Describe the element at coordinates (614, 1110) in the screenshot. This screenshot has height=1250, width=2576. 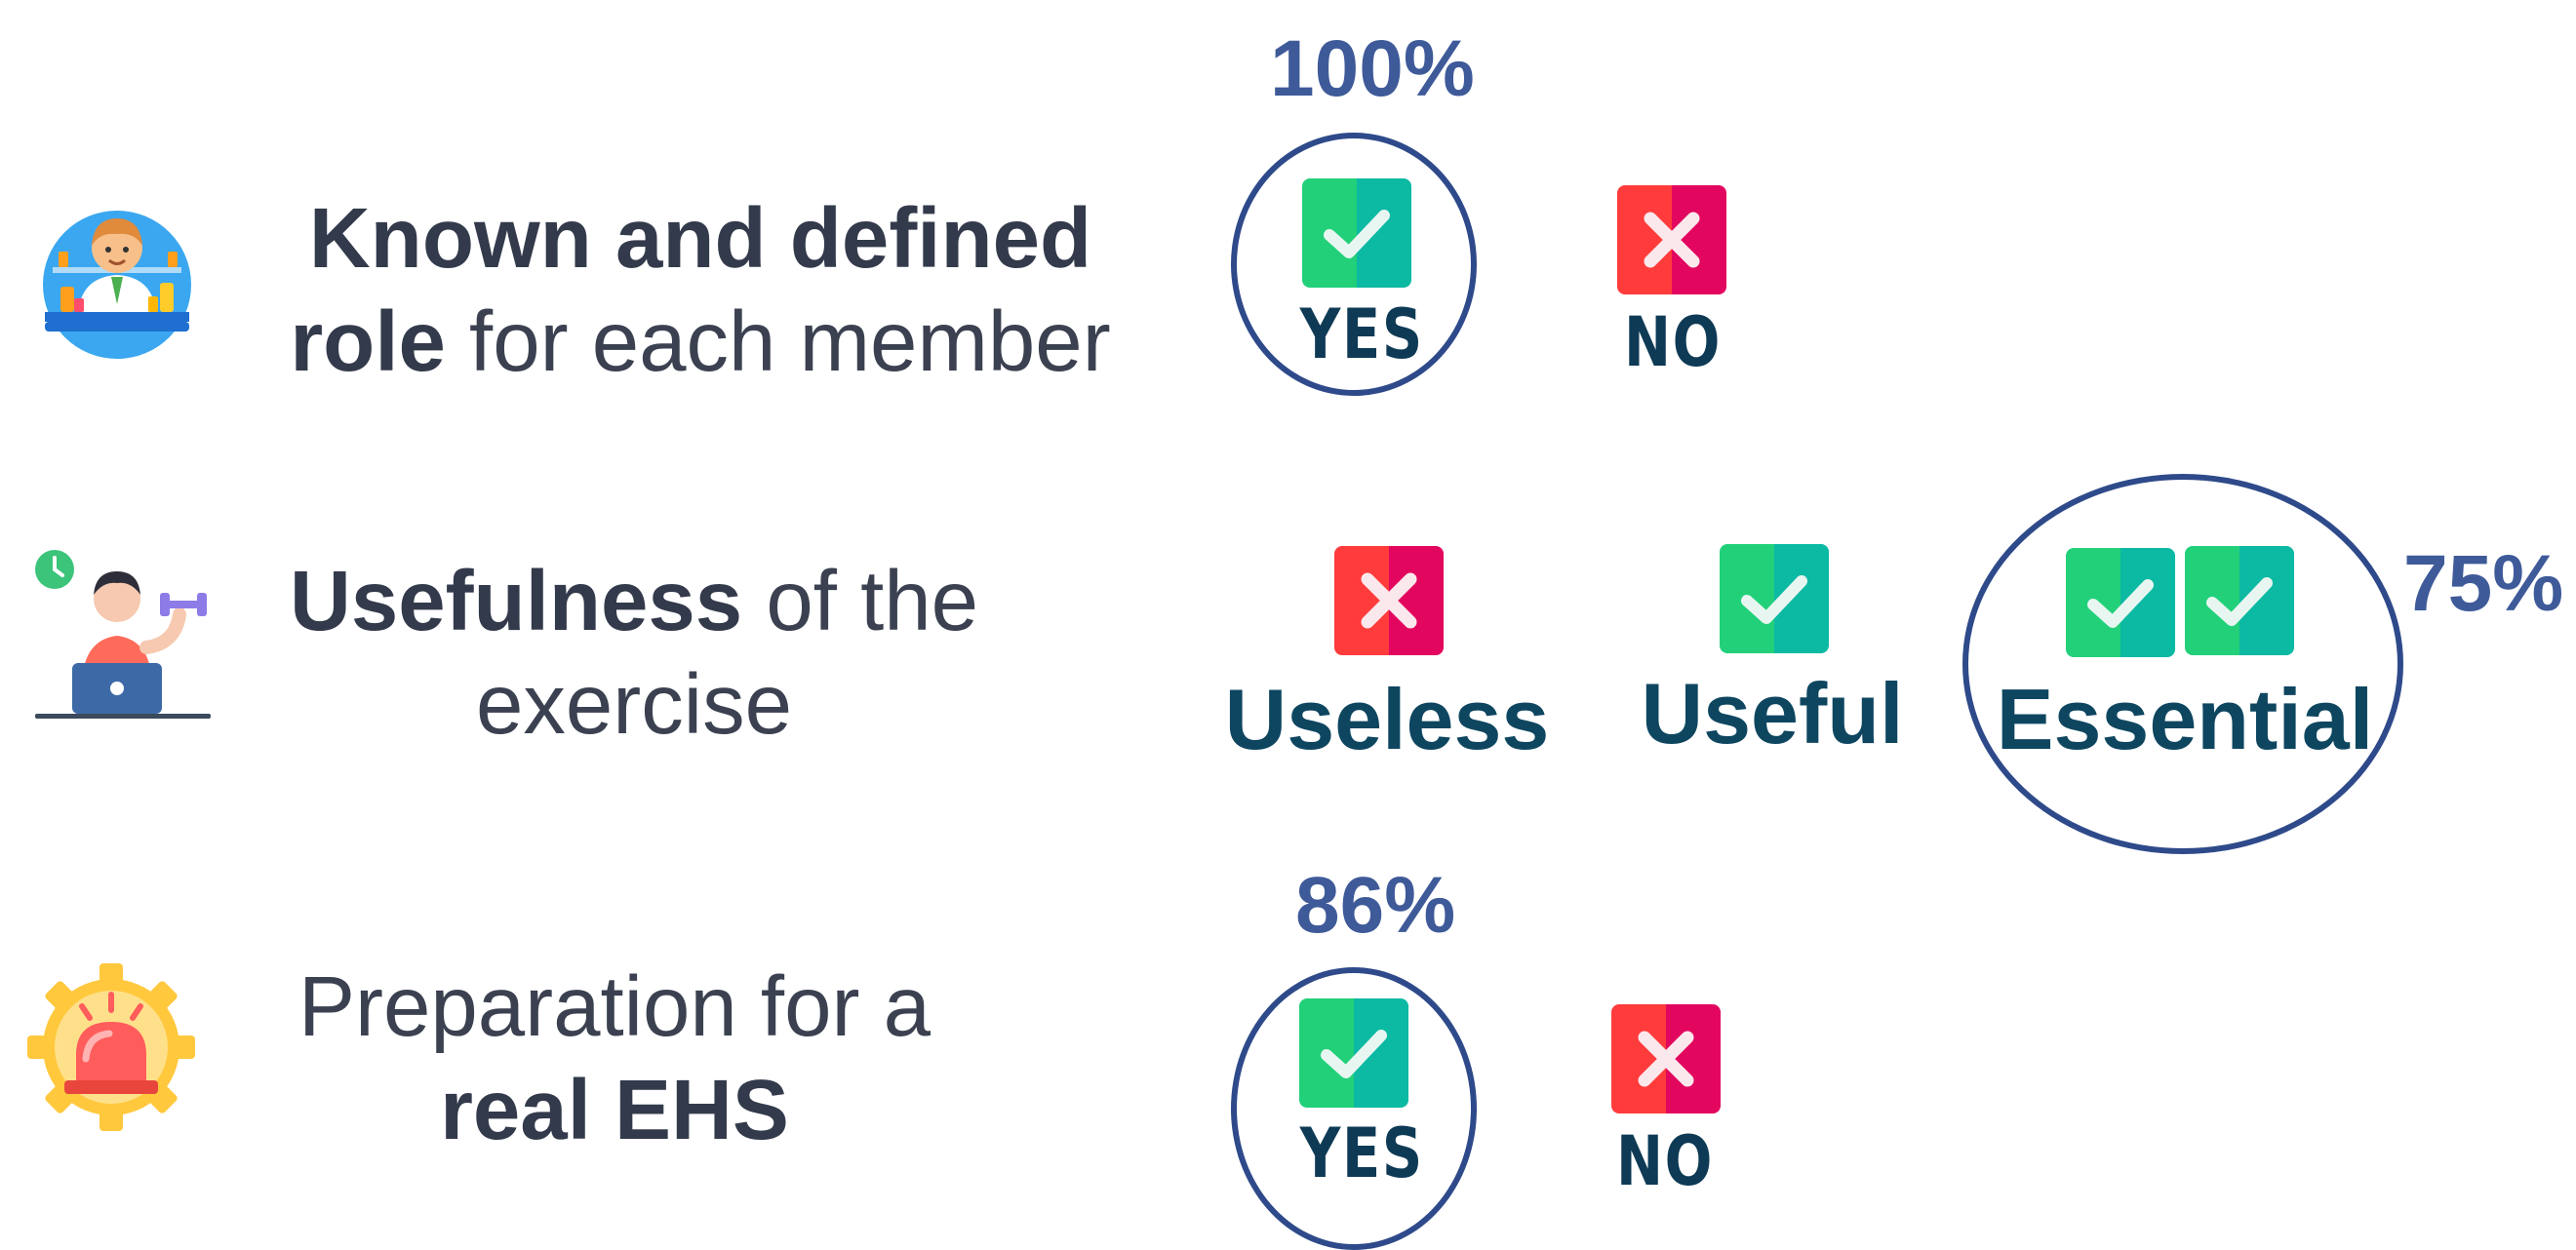
I see `preparation-statement-bold-2: real EHS` at that location.